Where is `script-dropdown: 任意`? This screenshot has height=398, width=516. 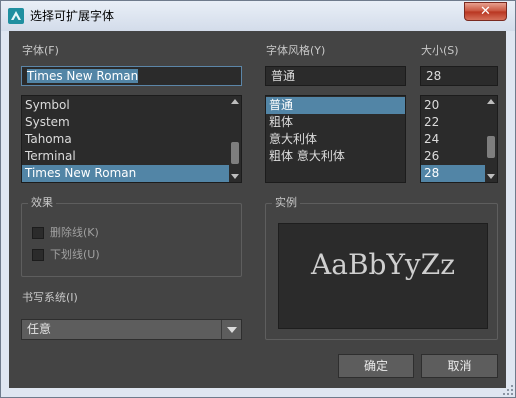 script-dropdown: 任意 is located at coordinates (131, 329).